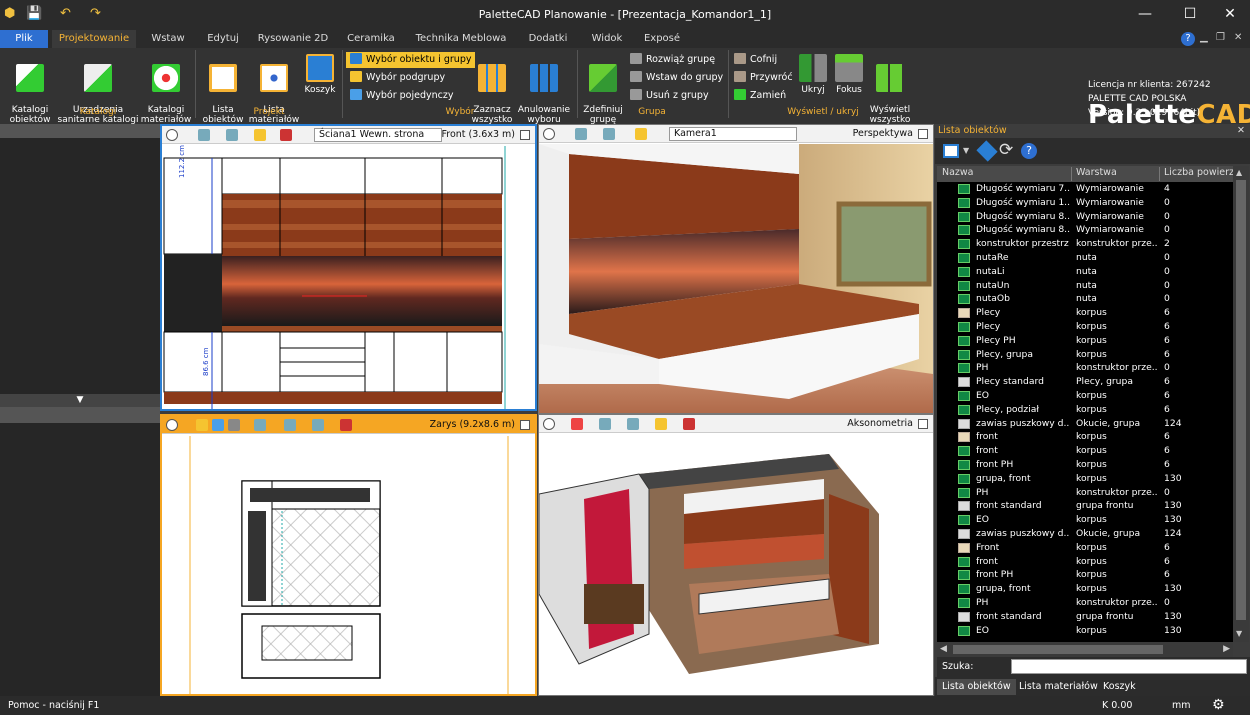 This screenshot has width=1250, height=715. I want to click on orbit-icon, so click(577, 424).